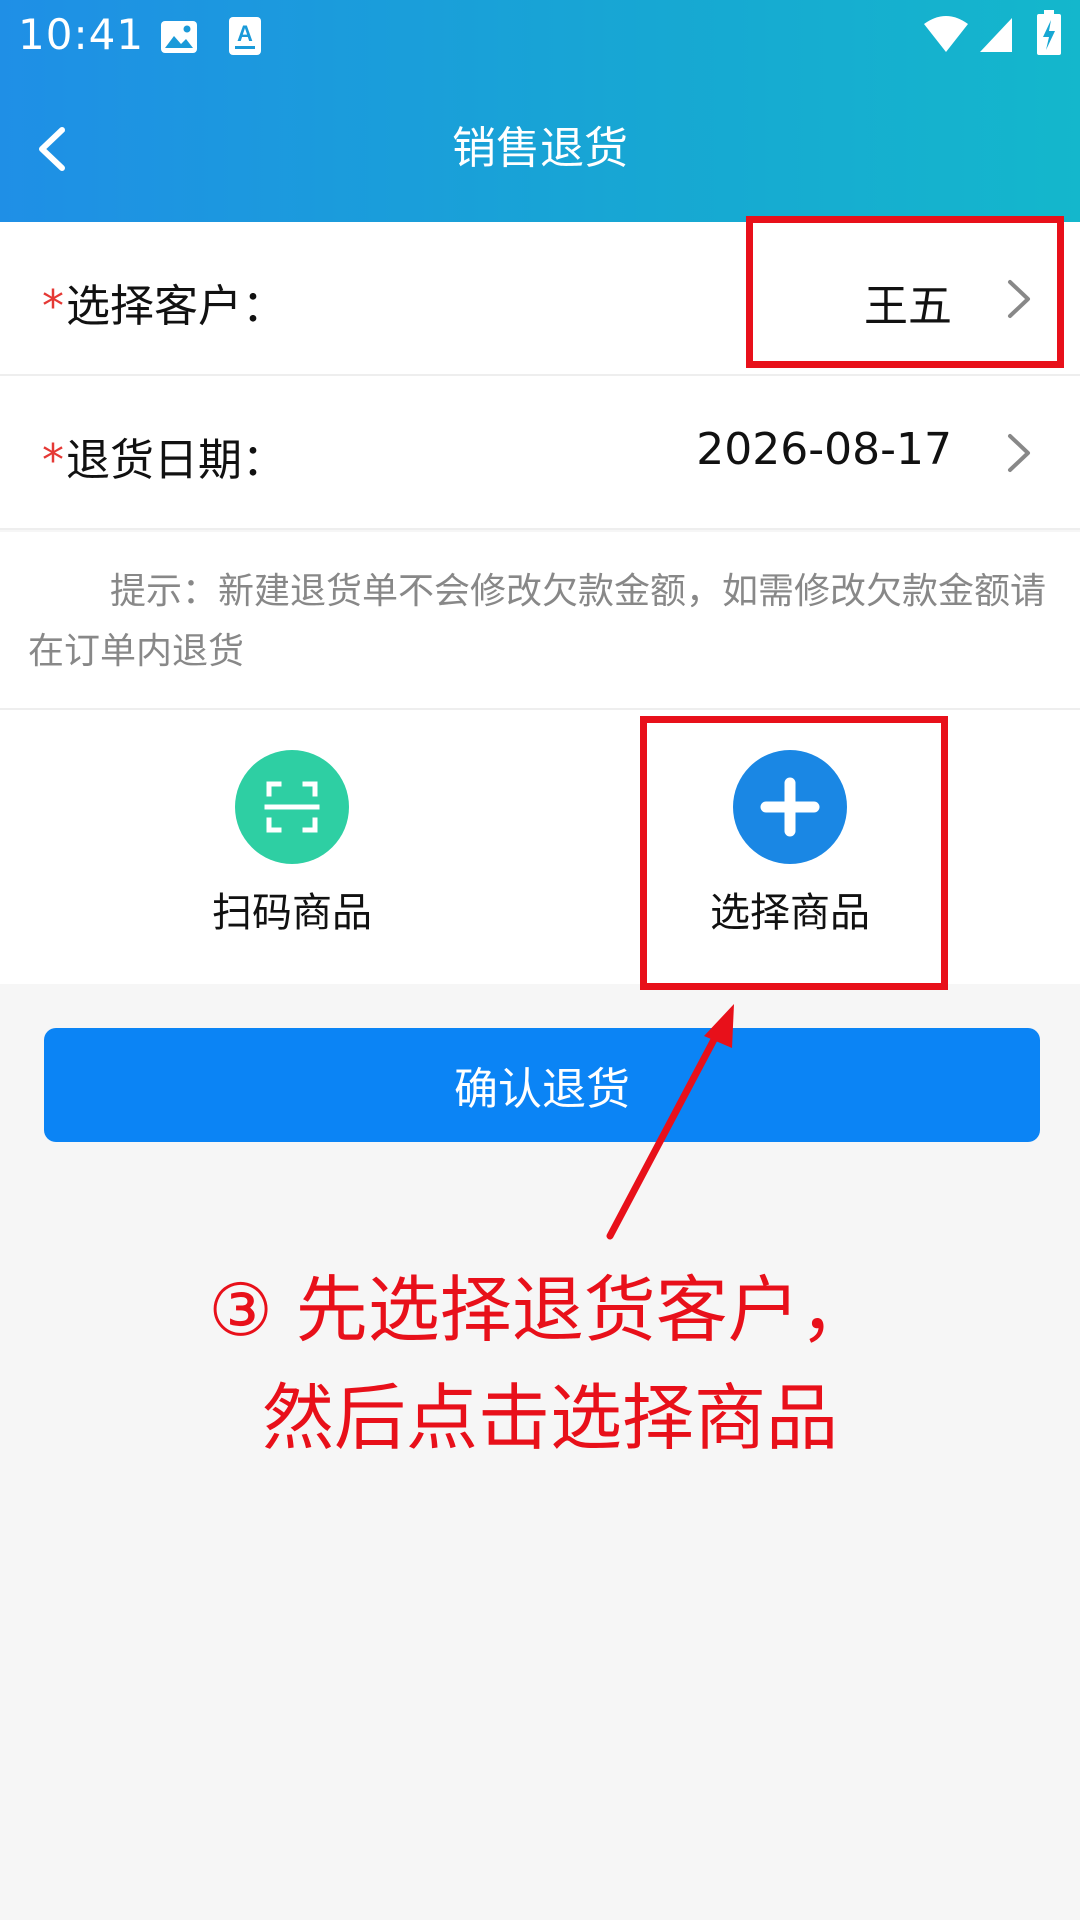 This screenshot has height=1920, width=1080. I want to click on hint-panel: 提示：新建退货单不会修改欠款金额，如需修改欠款金额请在订单内退货, so click(540, 621).